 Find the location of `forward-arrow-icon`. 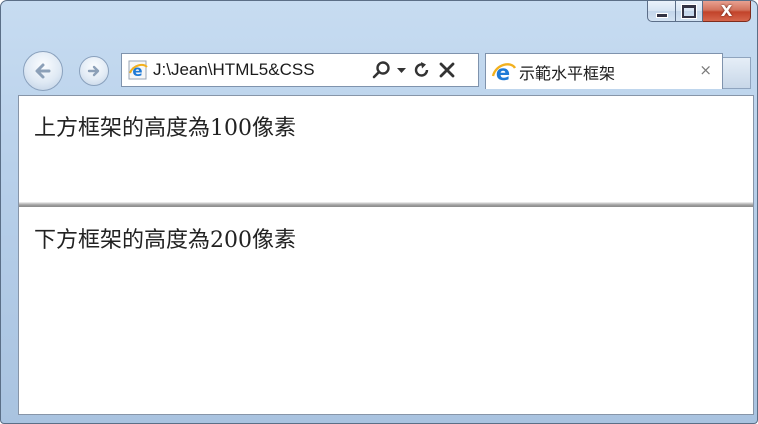

forward-arrow-icon is located at coordinates (93, 71).